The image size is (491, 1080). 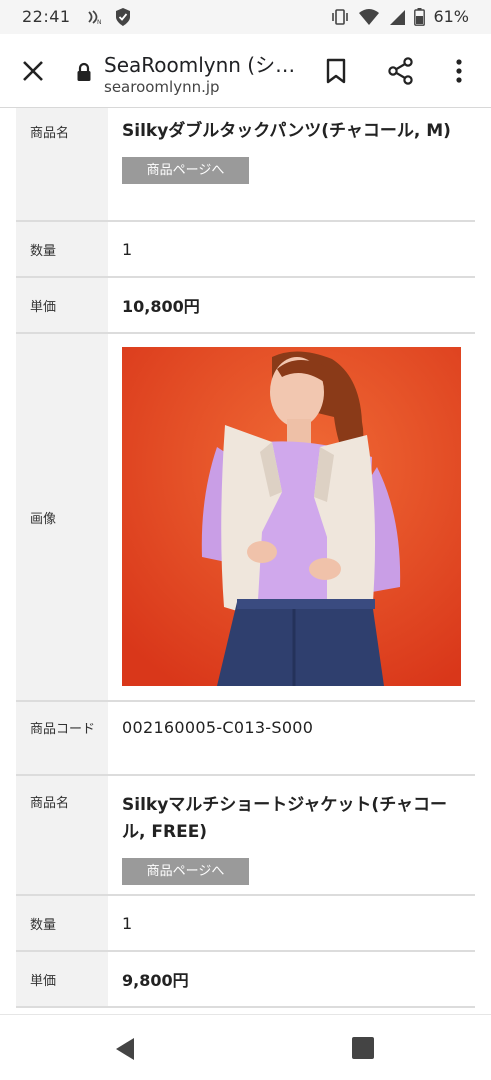 What do you see at coordinates (46, 16) in the screenshot?
I see `status-time: 22:41` at bounding box center [46, 16].